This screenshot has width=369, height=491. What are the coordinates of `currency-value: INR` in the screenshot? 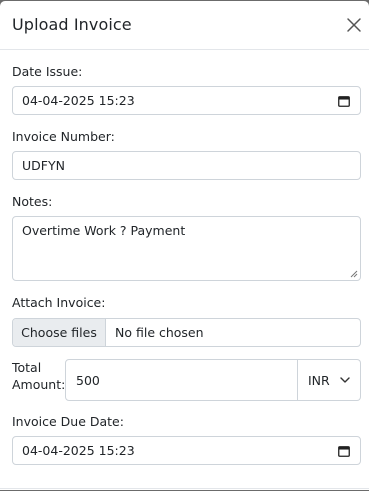 It's located at (319, 380).